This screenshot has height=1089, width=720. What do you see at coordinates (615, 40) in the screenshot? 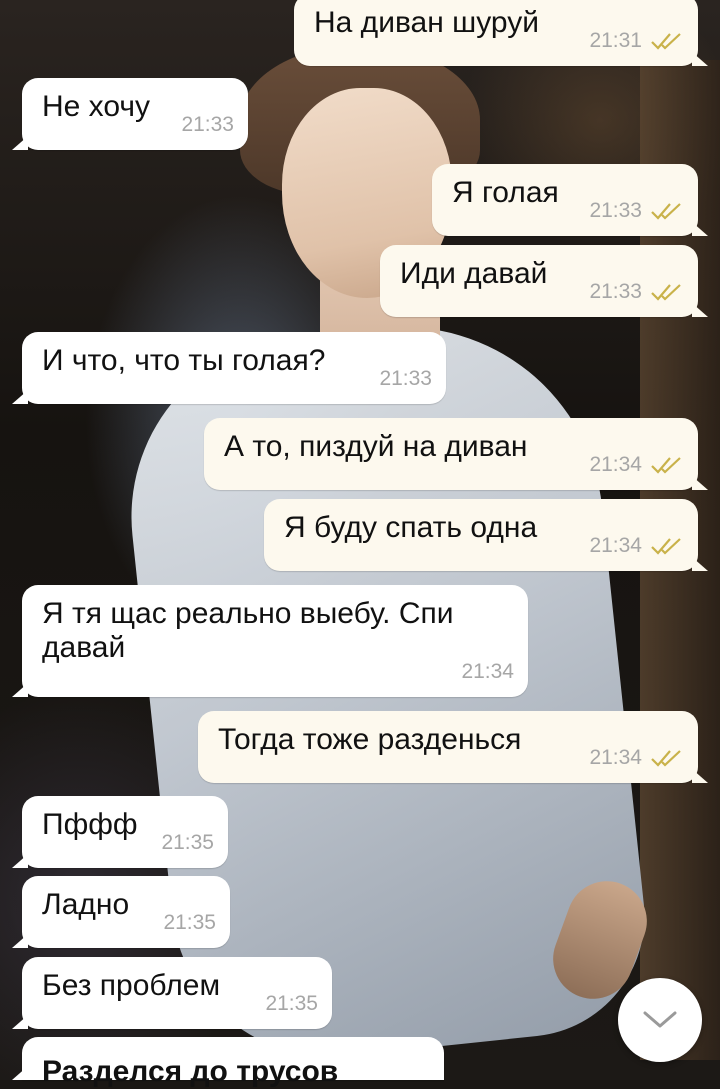
I see `message-time: 21:31` at bounding box center [615, 40].